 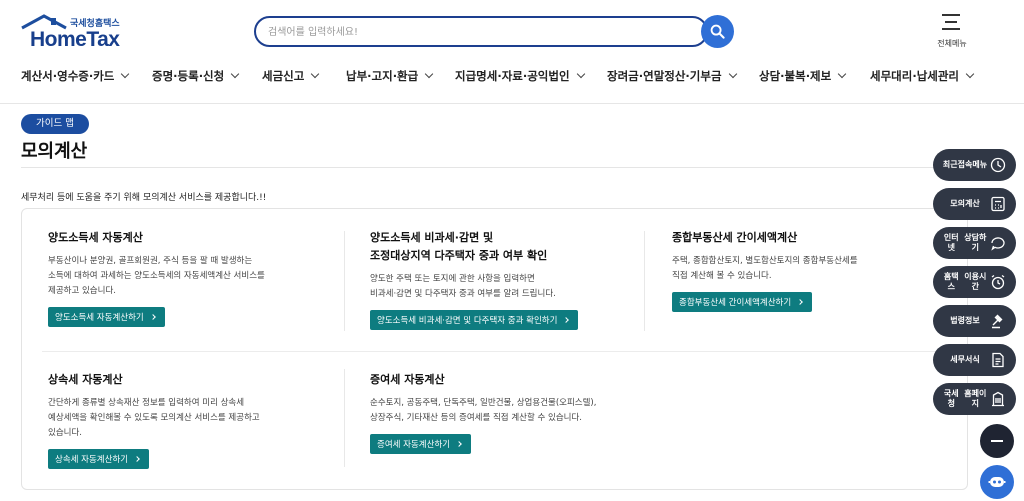 I want to click on nav-item-payment: 납부·고지·환급, so click(x=390, y=76).